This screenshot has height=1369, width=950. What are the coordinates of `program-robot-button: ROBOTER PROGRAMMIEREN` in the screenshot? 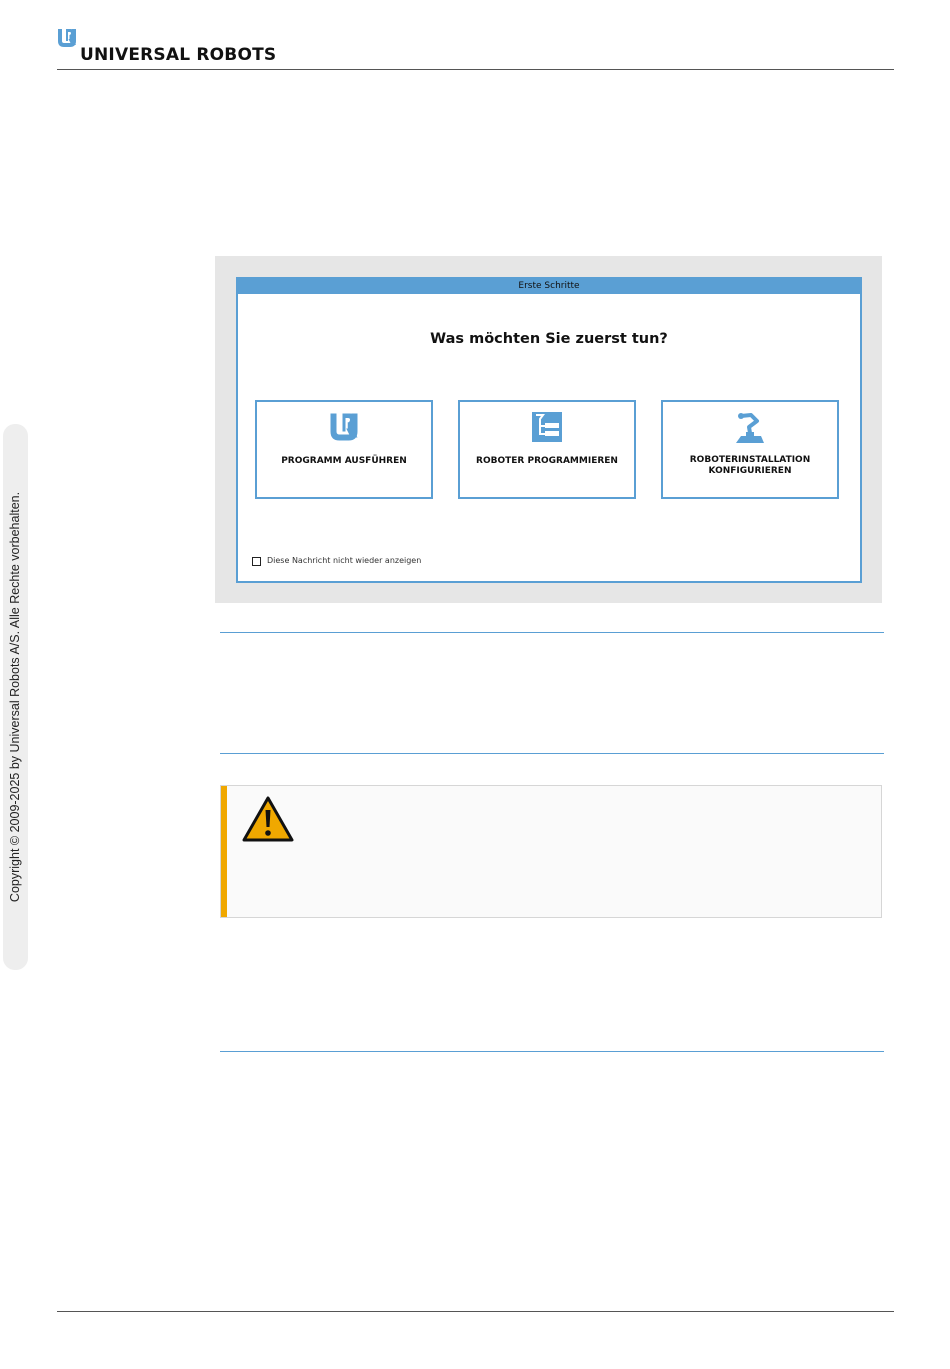 It's located at (547, 449).